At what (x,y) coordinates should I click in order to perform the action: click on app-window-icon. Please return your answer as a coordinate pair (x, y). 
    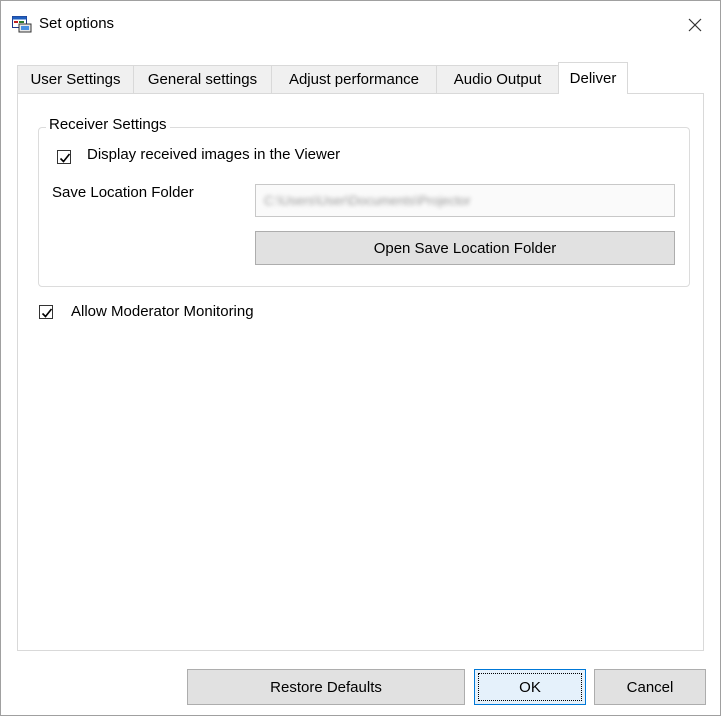
    Looking at the image, I should click on (22, 24).